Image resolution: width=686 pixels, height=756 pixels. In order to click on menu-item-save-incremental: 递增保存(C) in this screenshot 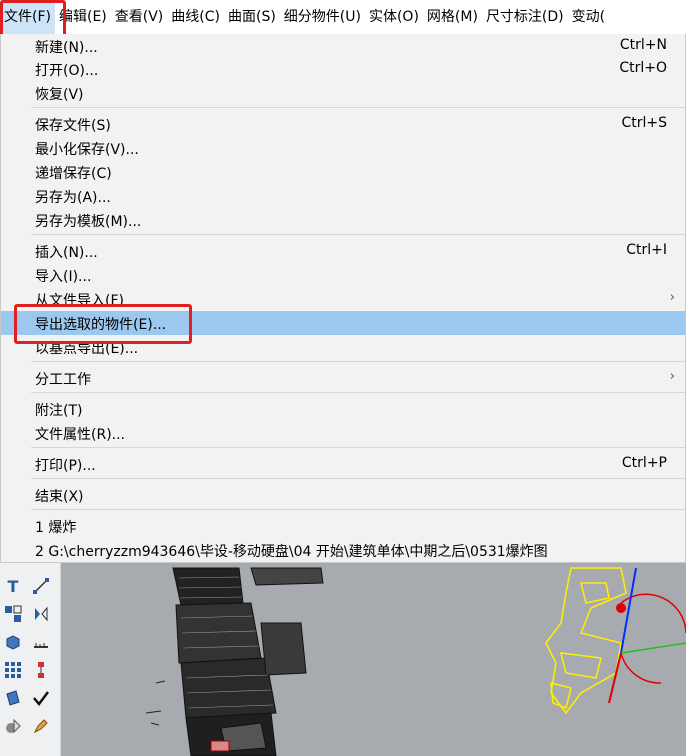, I will do `click(343, 172)`.